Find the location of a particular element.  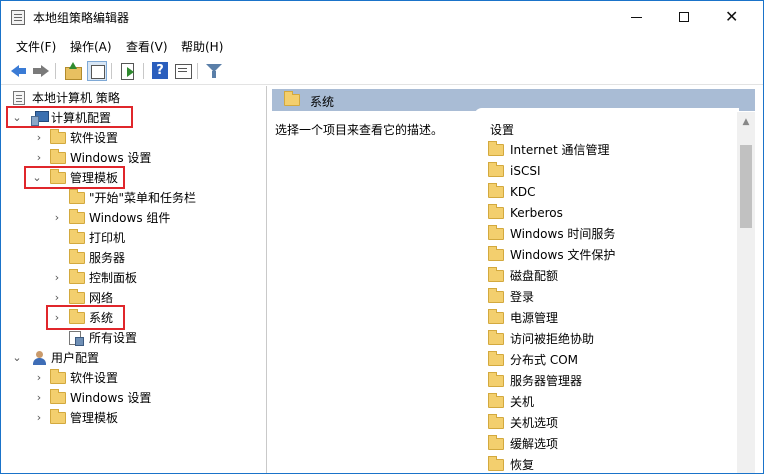

window-title: 本地组策略编辑器 is located at coordinates (81, 18).